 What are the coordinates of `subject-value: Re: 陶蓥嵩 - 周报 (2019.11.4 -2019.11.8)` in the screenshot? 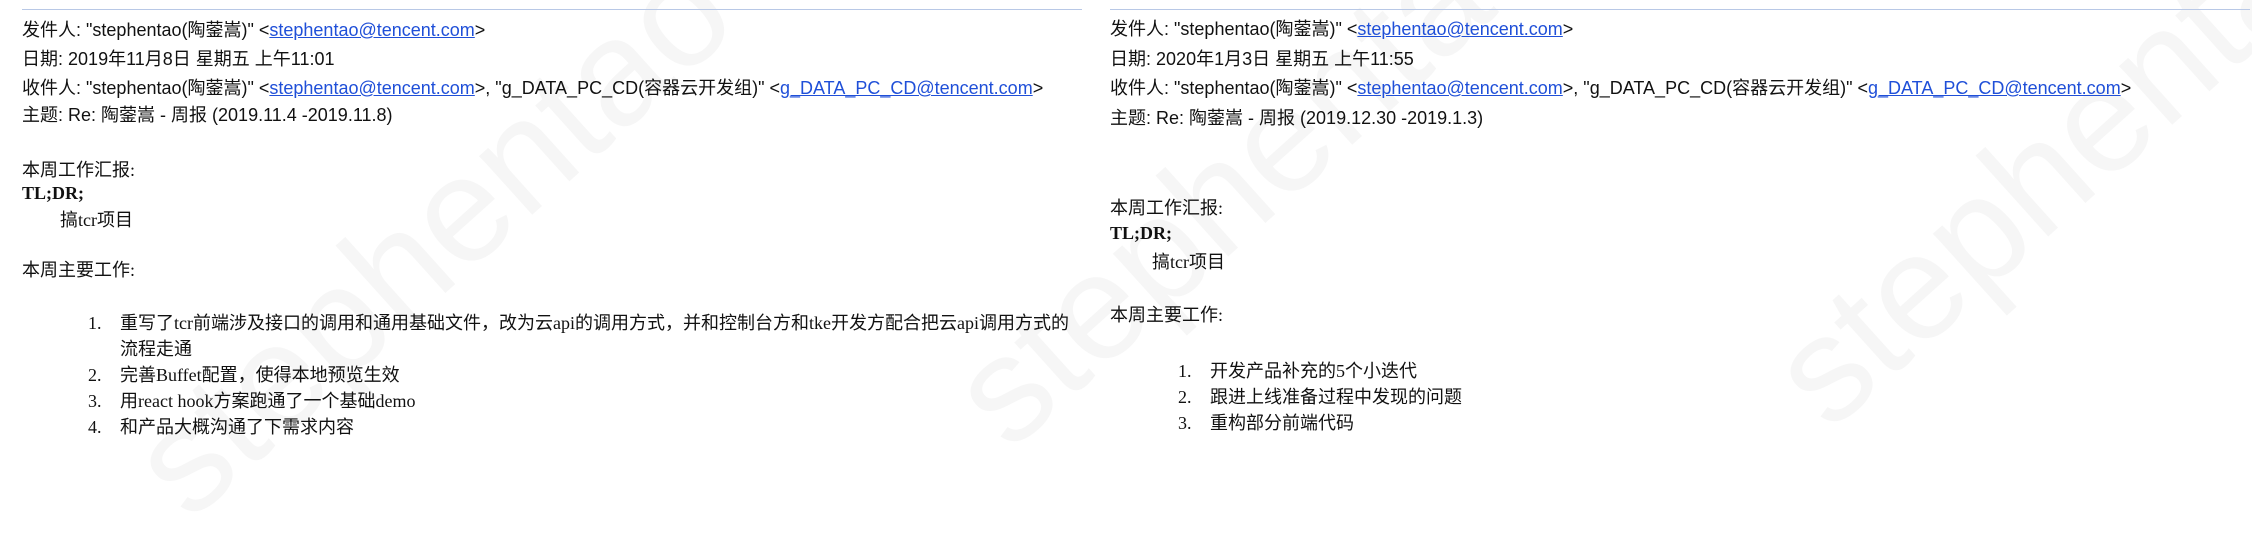 It's located at (230, 115).